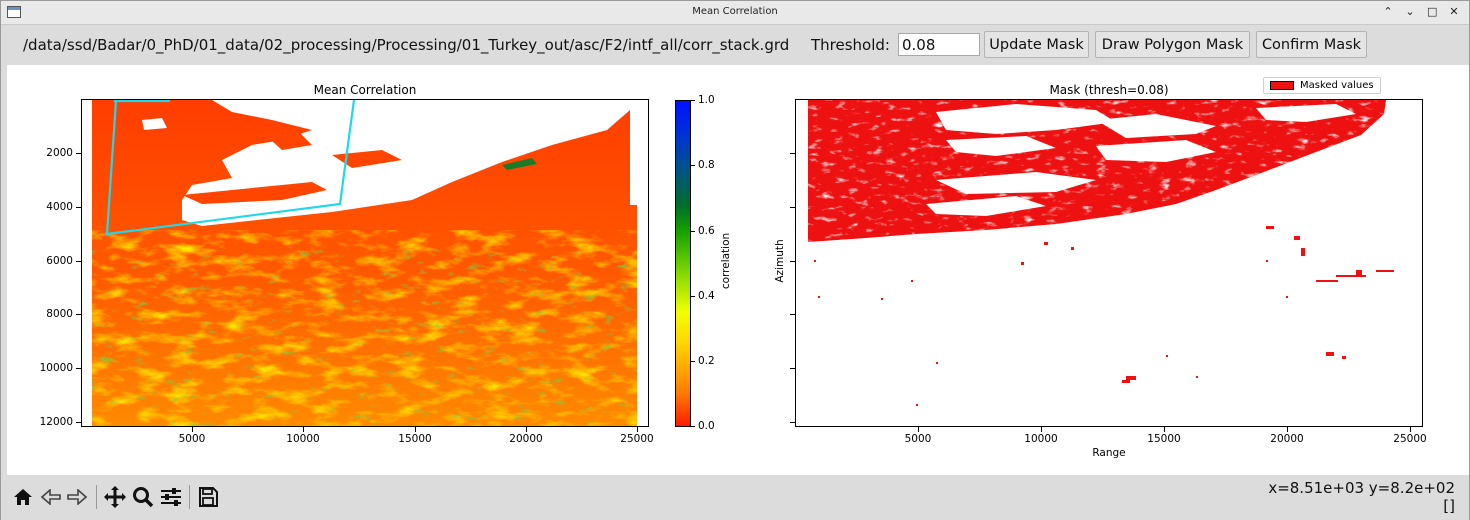 Image resolution: width=1470 pixels, height=520 pixels. What do you see at coordinates (1109, 453) in the screenshot?
I see `x-axis-label: Range` at bounding box center [1109, 453].